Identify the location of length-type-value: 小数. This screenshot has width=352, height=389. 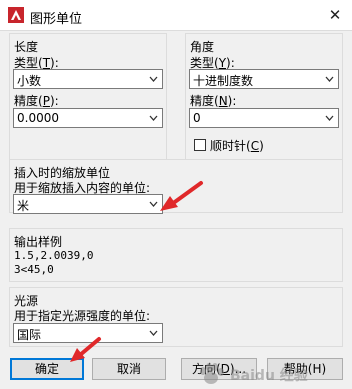
(29, 81).